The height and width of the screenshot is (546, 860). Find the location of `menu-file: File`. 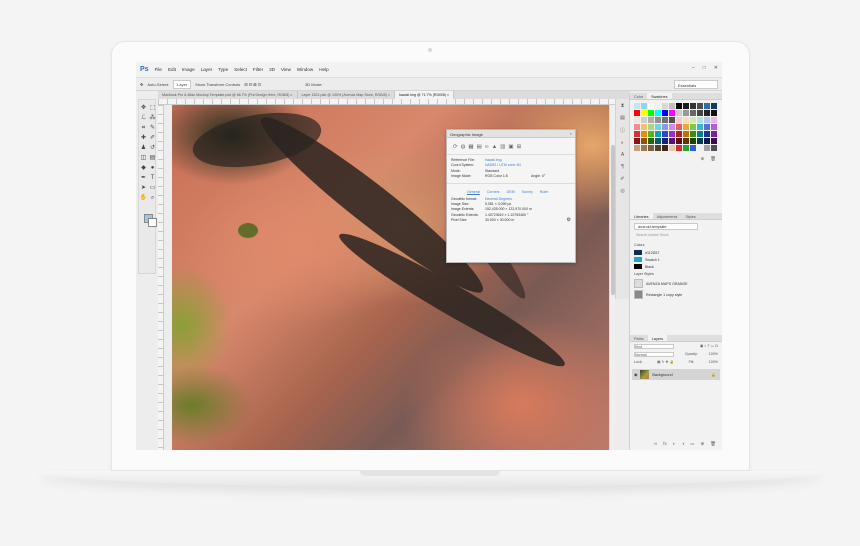

menu-file: File is located at coordinates (158, 69).